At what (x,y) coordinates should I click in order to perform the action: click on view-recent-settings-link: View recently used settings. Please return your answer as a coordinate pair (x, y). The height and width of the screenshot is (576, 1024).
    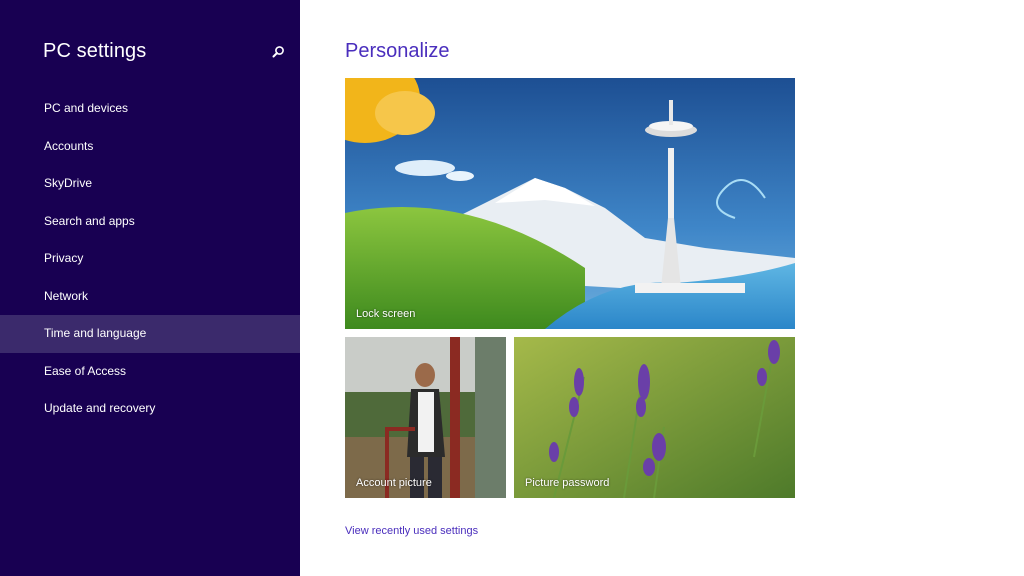
    Looking at the image, I should click on (411, 531).